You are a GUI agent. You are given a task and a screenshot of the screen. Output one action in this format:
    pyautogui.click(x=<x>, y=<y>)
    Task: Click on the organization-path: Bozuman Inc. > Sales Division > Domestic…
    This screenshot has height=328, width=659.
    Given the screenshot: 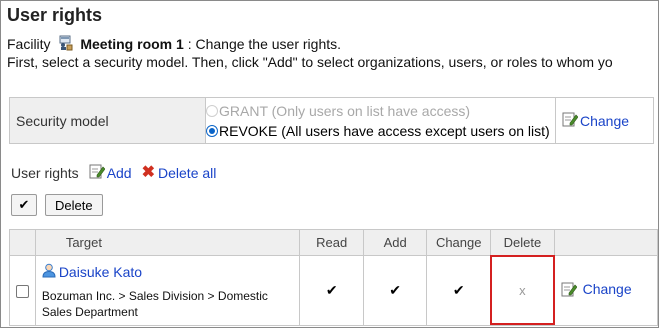 What is the action you would take?
    pyautogui.click(x=154, y=304)
    